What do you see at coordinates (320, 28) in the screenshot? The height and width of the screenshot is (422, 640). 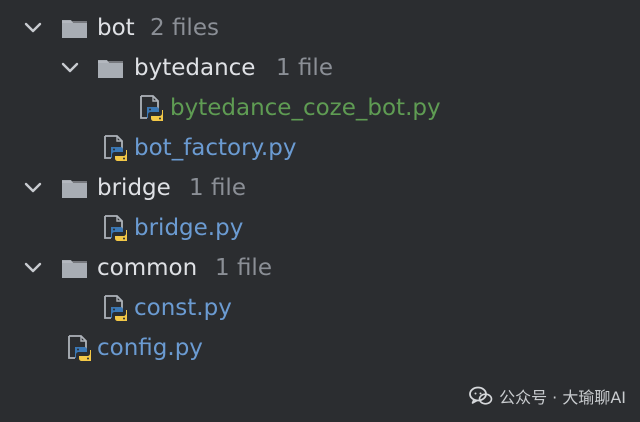 I see `tree-row-bot: bot 2 files` at bounding box center [320, 28].